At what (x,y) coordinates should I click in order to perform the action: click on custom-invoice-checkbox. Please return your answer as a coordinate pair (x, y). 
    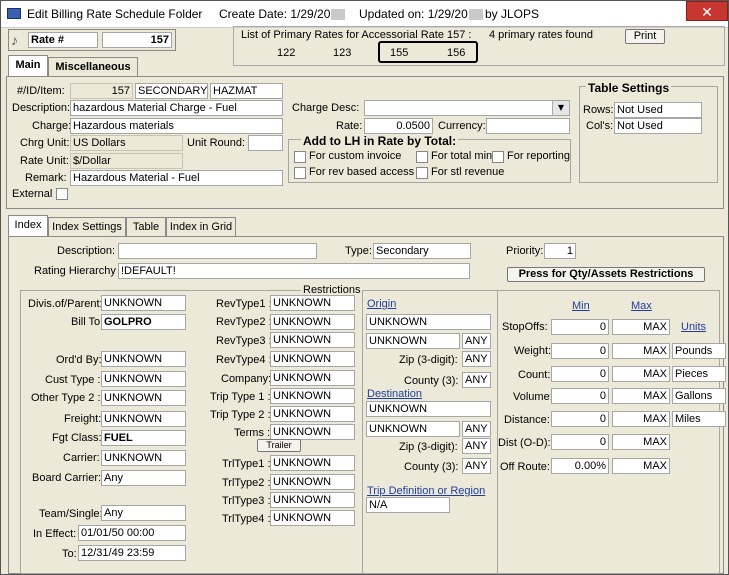
    Looking at the image, I should click on (300, 157).